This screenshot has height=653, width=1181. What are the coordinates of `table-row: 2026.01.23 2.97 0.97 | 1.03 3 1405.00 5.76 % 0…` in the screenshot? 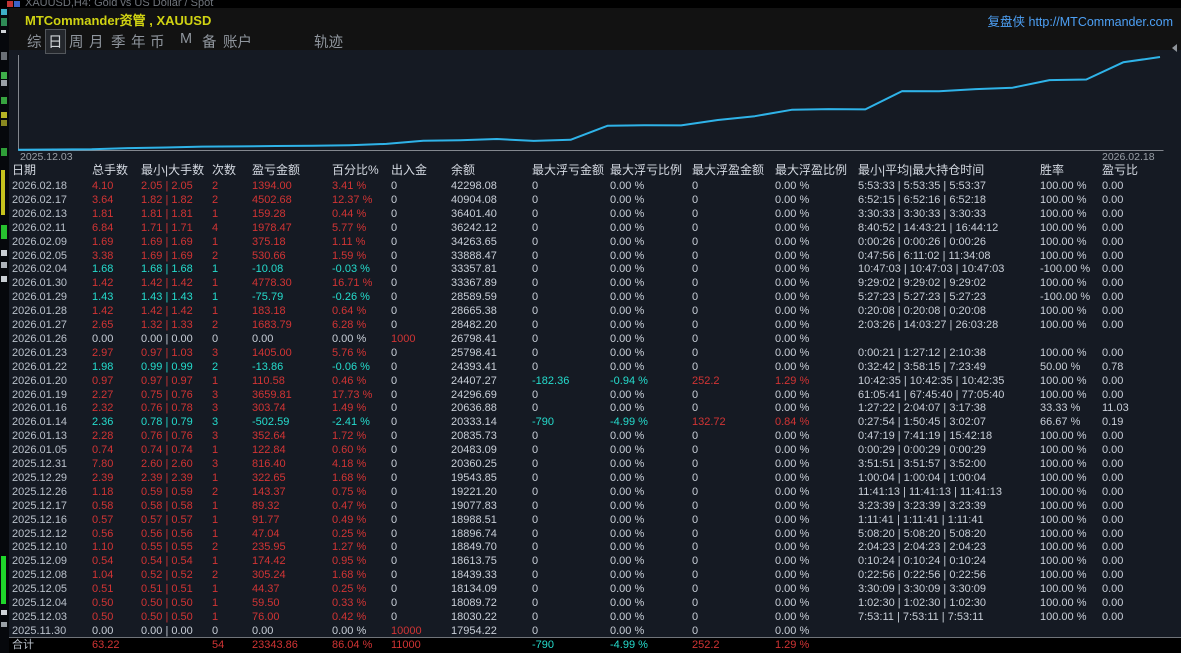 It's located at (595, 353).